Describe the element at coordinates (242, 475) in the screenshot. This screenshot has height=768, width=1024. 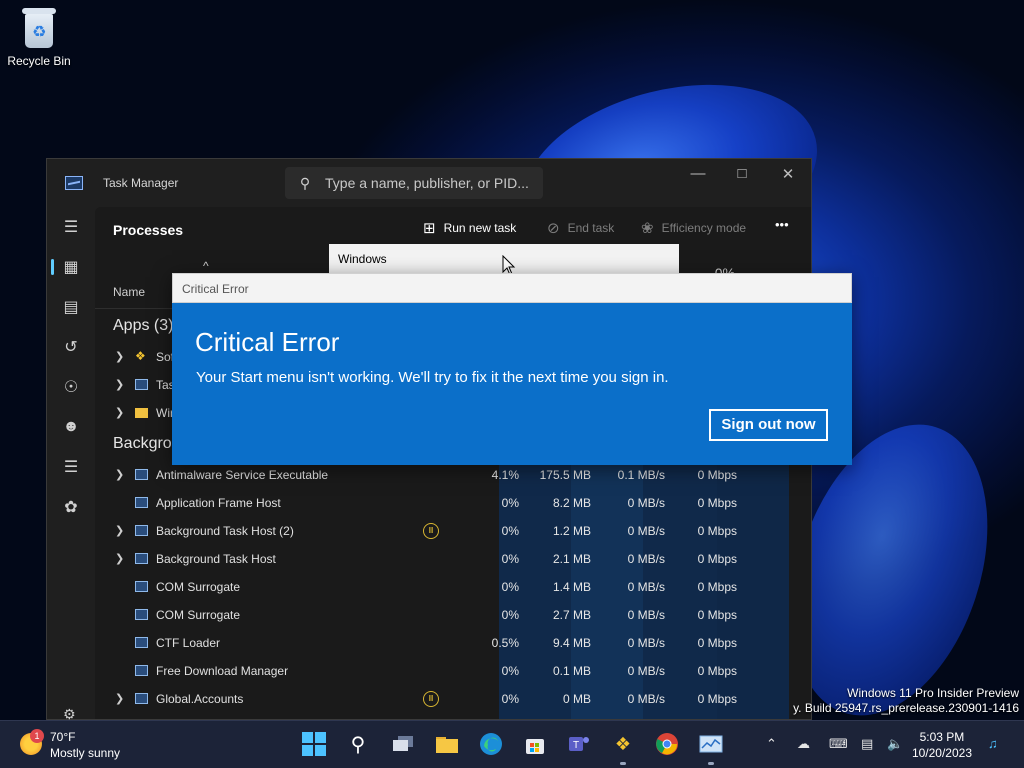
I see `process-name: Antimalware Service Executable` at that location.